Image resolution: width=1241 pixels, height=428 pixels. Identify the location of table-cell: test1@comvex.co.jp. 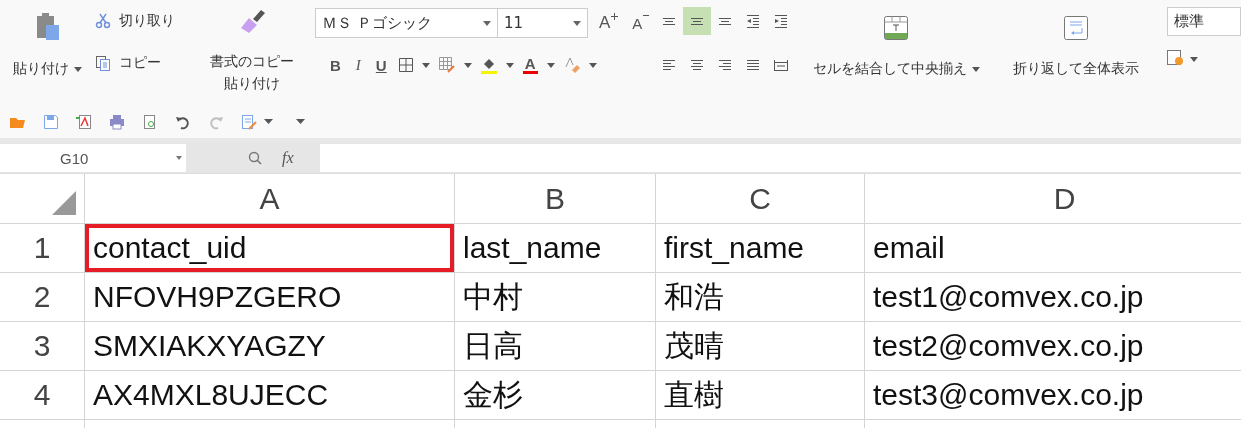
(1053, 297).